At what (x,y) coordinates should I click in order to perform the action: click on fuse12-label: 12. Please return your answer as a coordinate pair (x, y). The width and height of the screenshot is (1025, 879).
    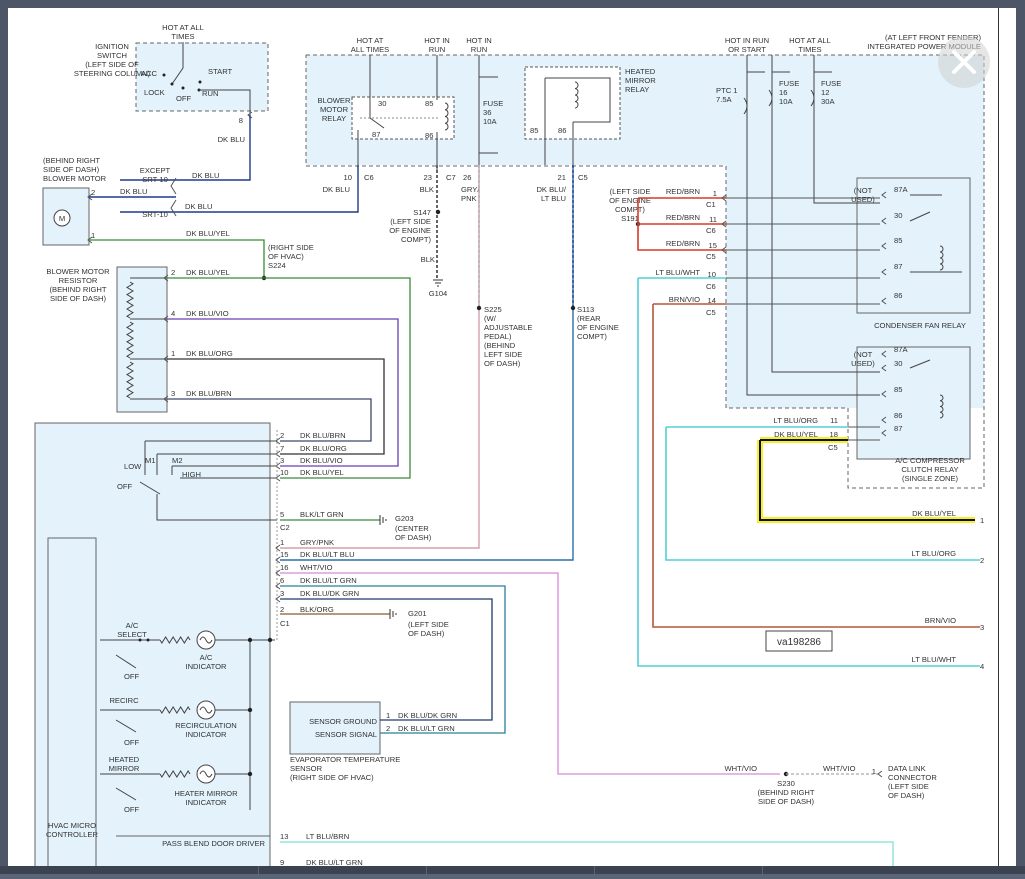
    Looking at the image, I should click on (825, 92).